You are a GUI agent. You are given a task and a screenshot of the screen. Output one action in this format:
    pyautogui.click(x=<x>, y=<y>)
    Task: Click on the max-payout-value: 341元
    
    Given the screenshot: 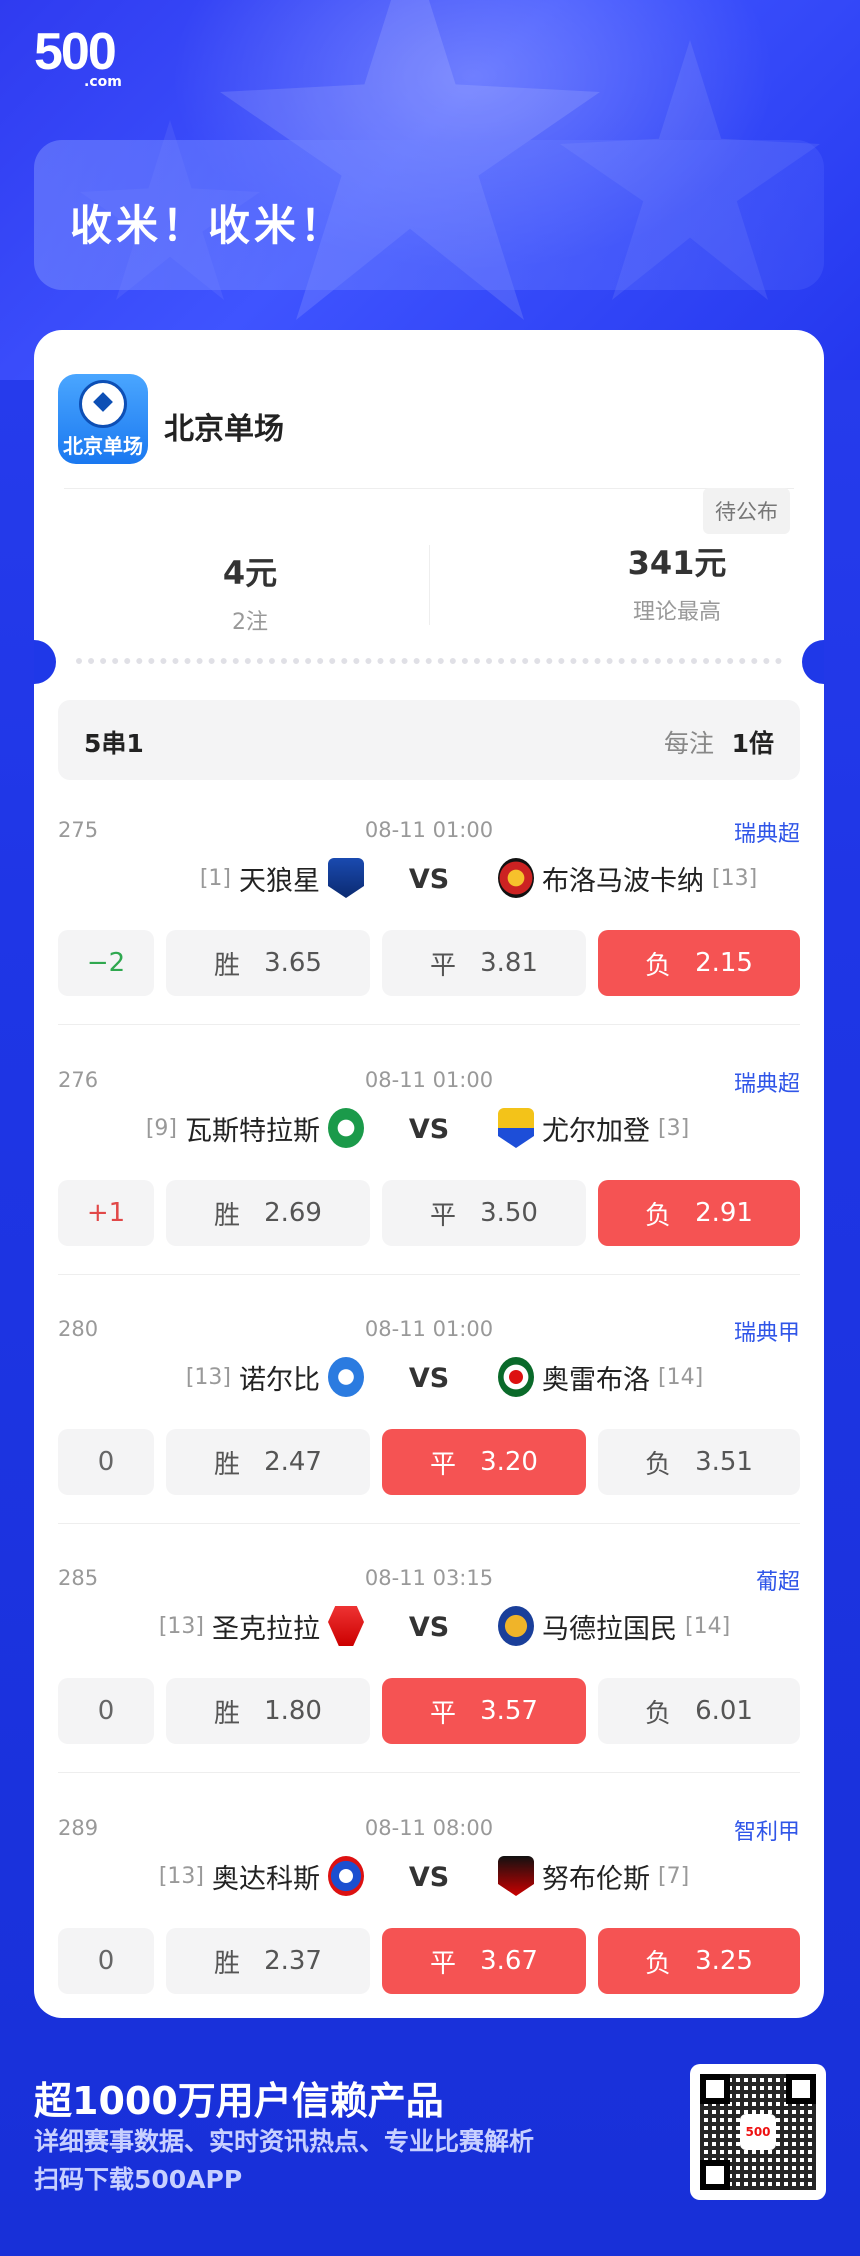 What is the action you would take?
    pyautogui.click(x=677, y=563)
    